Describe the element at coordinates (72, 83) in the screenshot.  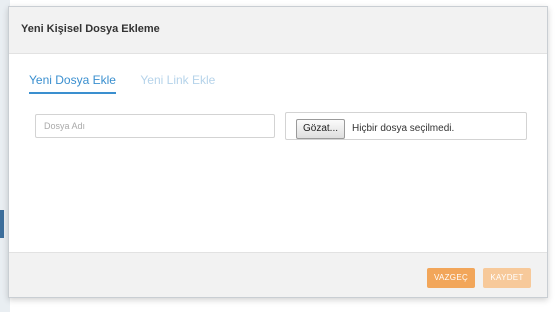
I see `tab-add-file: Yeni Dosya Ekle` at that location.